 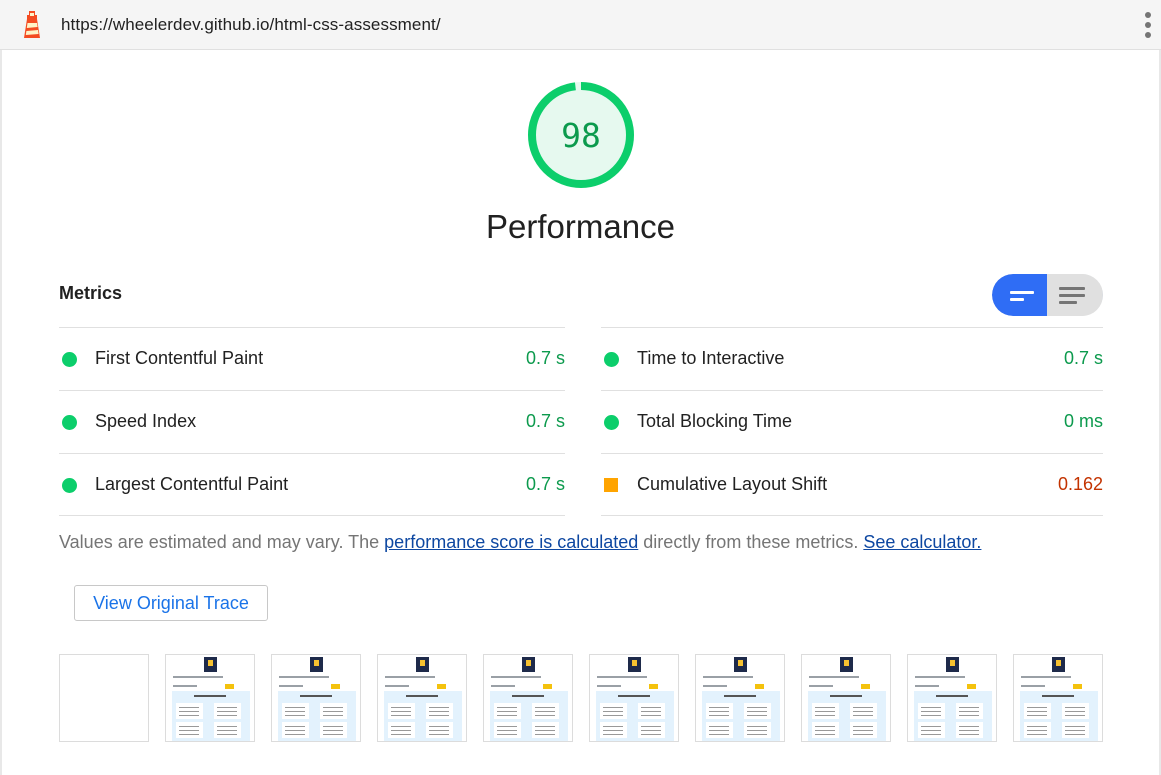 I want to click on metric-speed-index: Speed Index 0.7 s, so click(x=312, y=421).